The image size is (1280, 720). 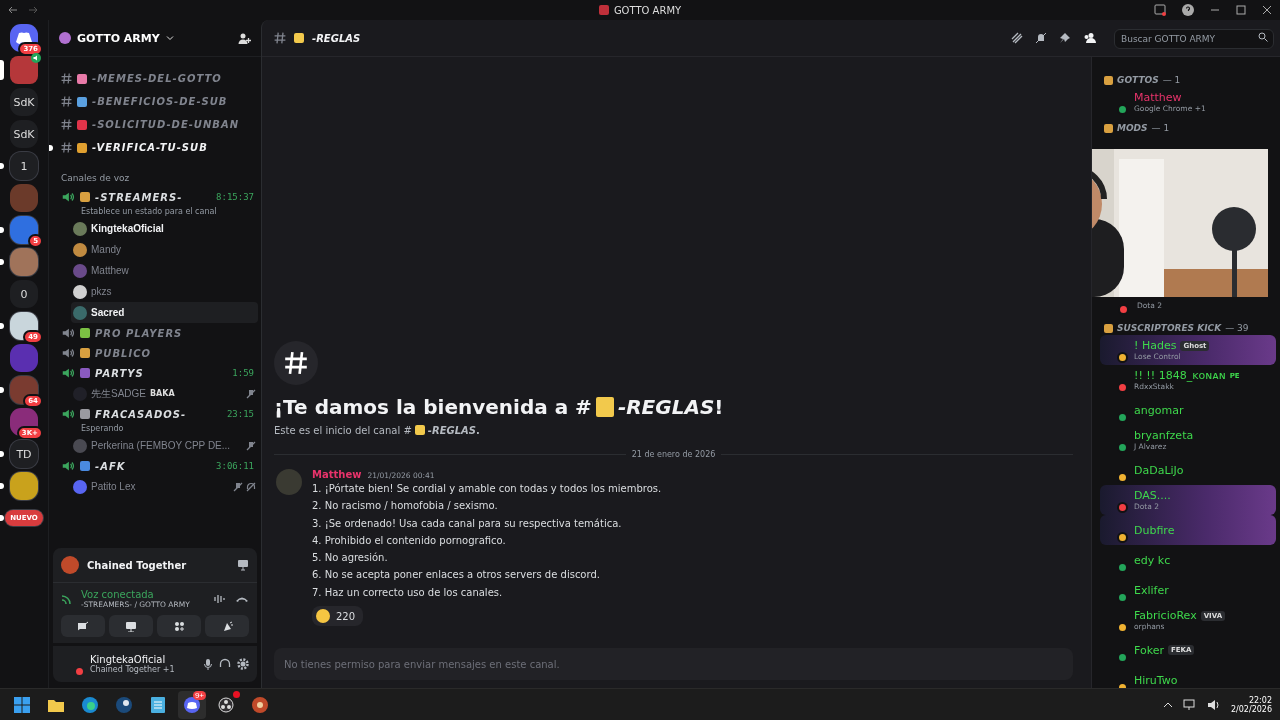 I want to click on category-header: Canales de voz, so click(x=159, y=178).